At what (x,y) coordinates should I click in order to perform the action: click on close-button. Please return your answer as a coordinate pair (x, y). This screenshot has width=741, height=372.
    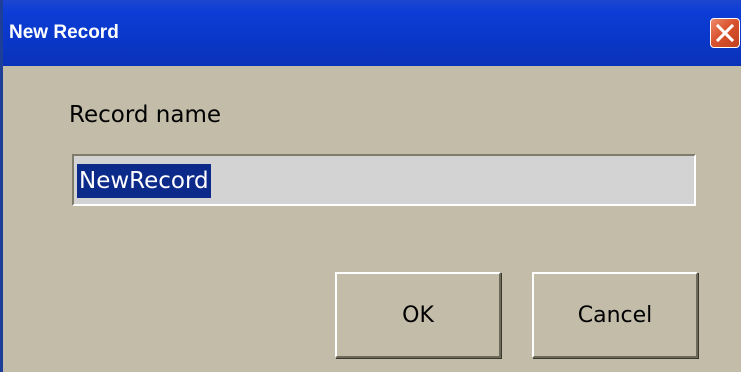
    Looking at the image, I should click on (725, 33).